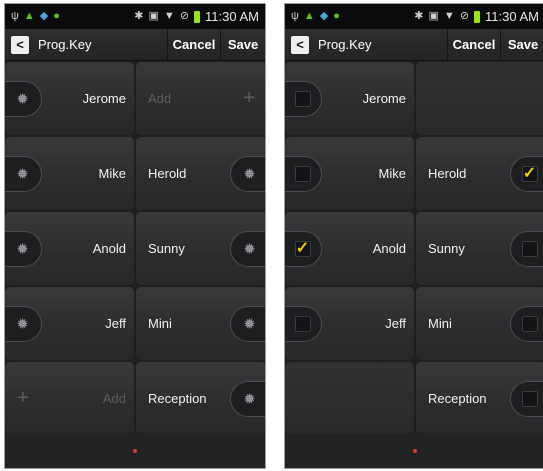 The width and height of the screenshot is (543, 471). I want to click on plus-icon: +, so click(23, 398).